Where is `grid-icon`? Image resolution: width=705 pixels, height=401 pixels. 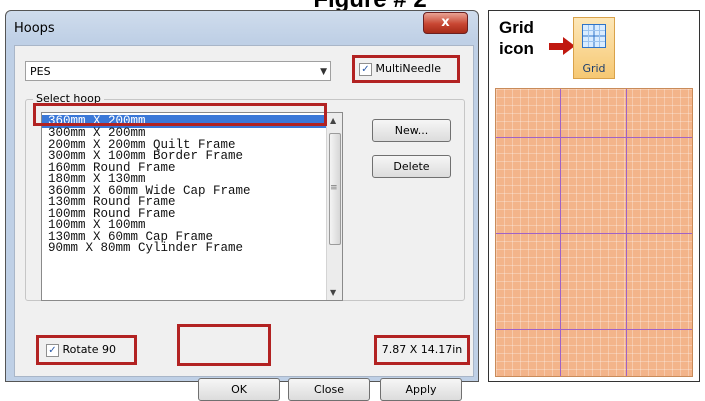
grid-icon is located at coordinates (594, 36).